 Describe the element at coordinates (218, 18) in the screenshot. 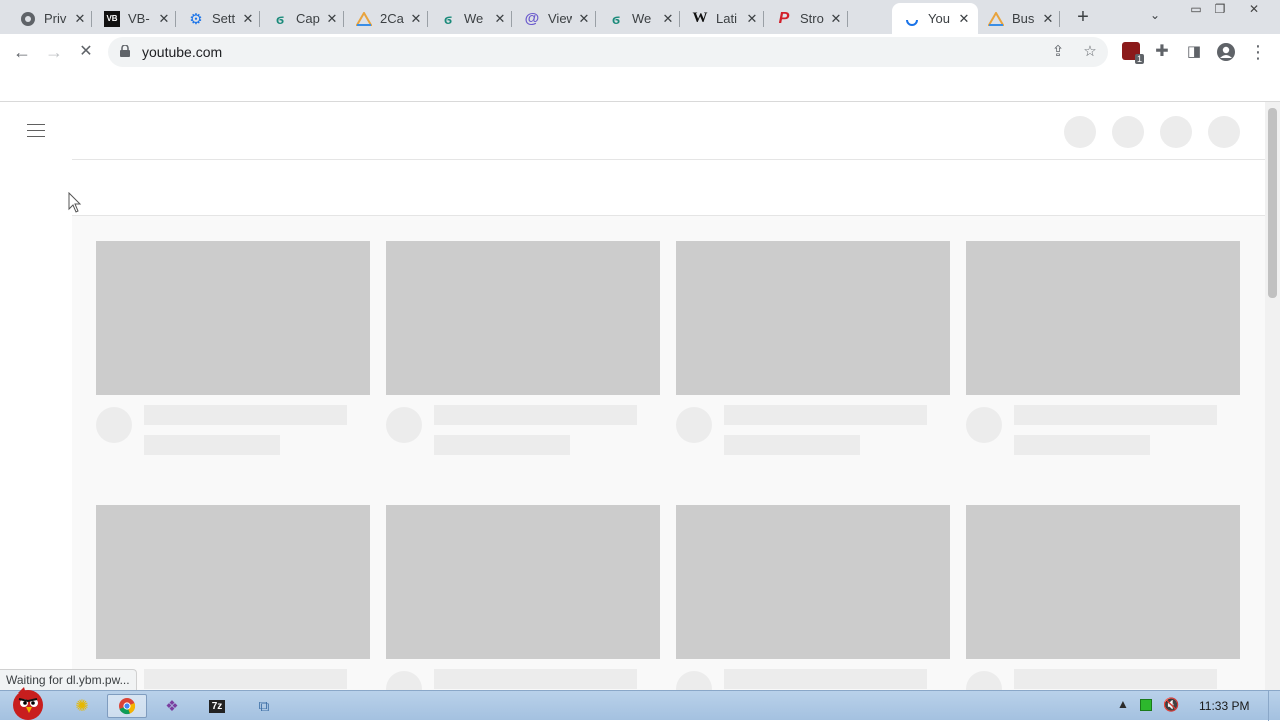

I see `browser-tab: ⚙ Sett ✕` at that location.